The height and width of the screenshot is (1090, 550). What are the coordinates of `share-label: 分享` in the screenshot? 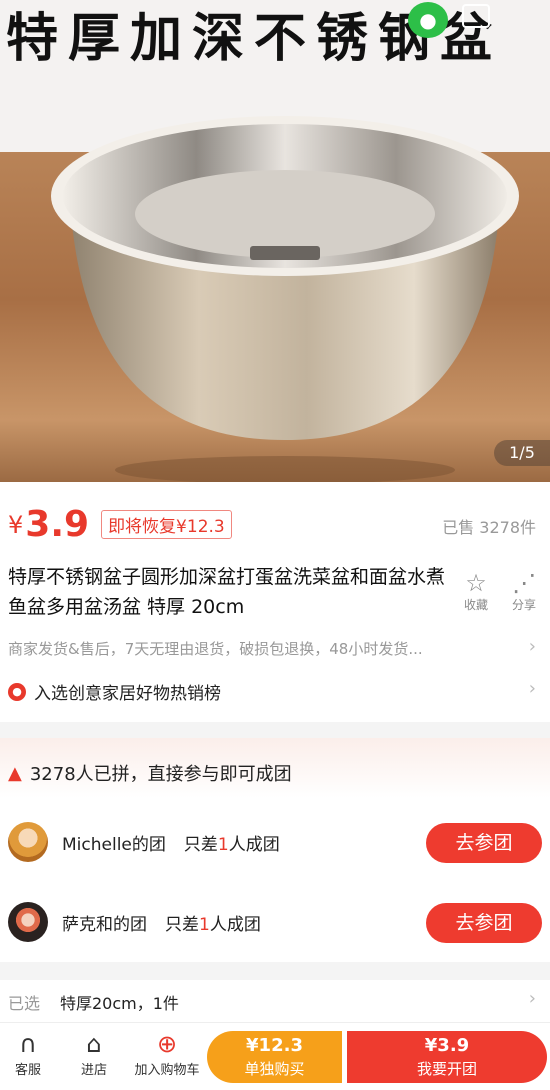 It's located at (523, 605).